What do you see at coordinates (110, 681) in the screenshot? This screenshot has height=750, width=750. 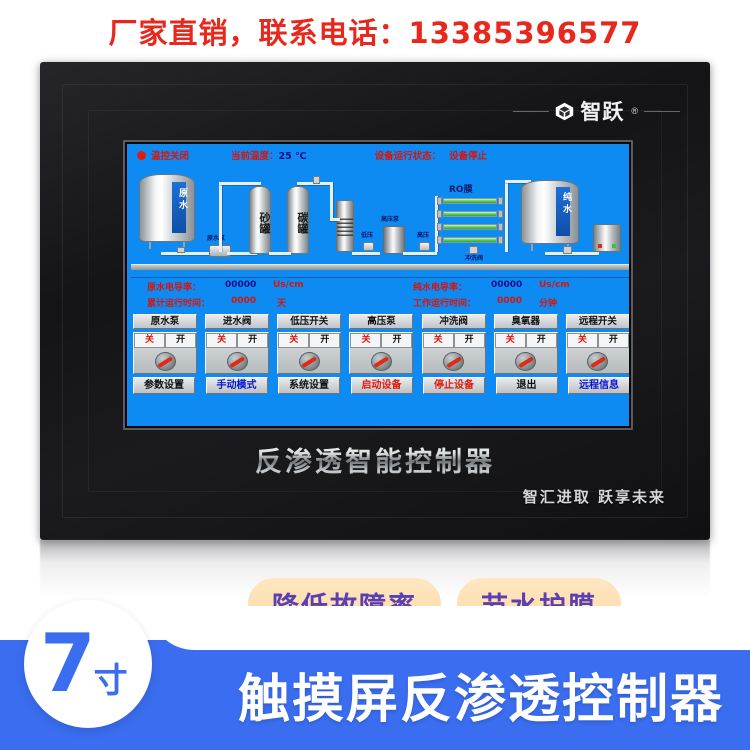 I see `size-unit: 寸` at bounding box center [110, 681].